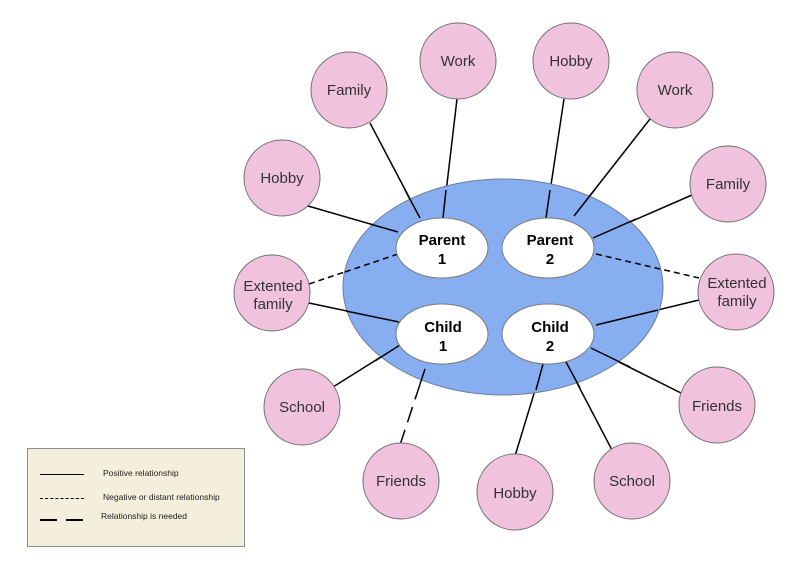  I want to click on member-child1-label-line1: Child, so click(443, 327).